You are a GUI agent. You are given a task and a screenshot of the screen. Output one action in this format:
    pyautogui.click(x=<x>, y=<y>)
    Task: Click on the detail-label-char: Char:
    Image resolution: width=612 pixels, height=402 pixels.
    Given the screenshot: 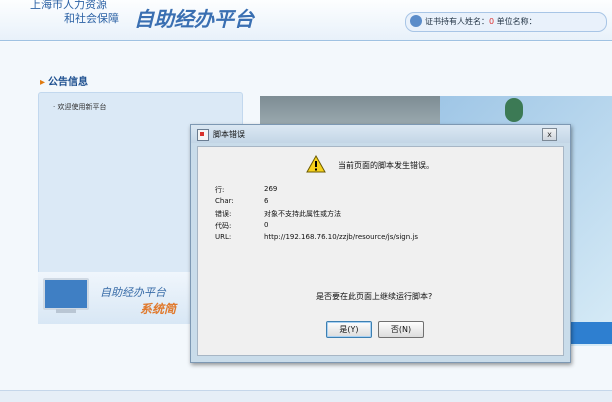 What is the action you would take?
    pyautogui.click(x=224, y=201)
    